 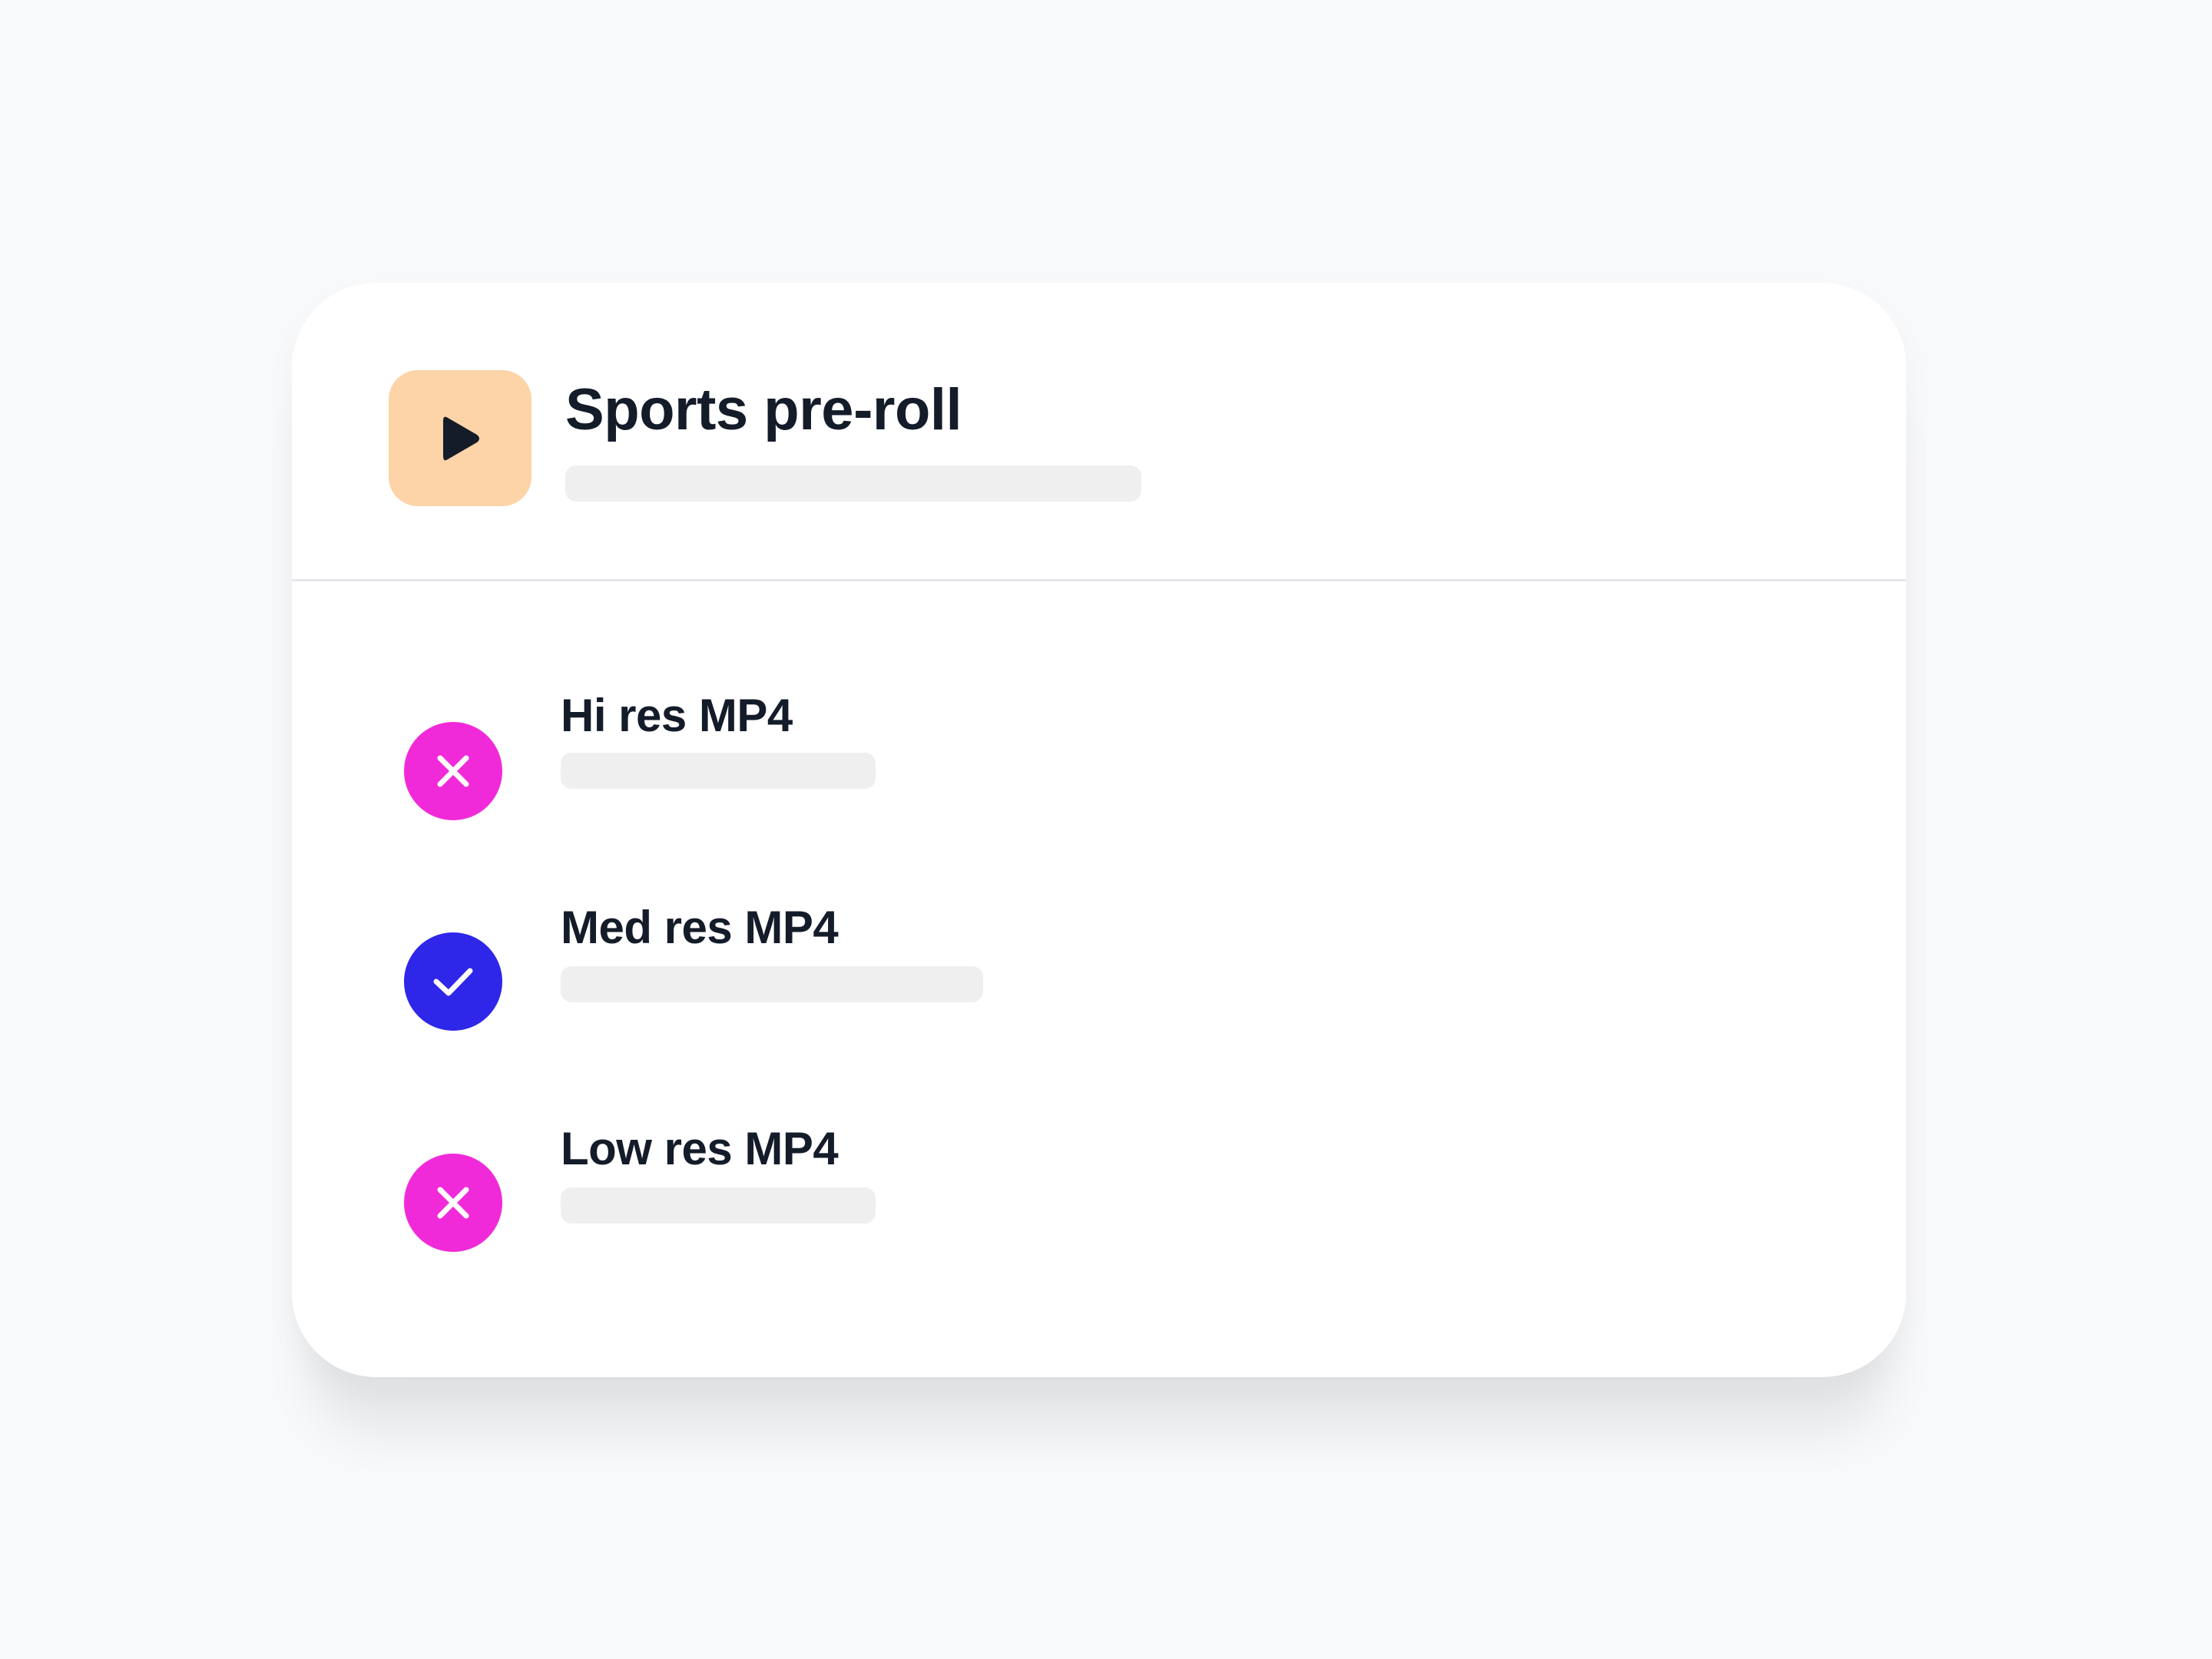 What do you see at coordinates (1099, 975) in the screenshot?
I see `rendition-row-med-res: Med res MP4` at bounding box center [1099, 975].